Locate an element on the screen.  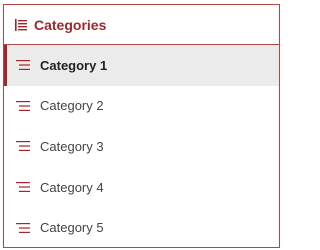
categories-header: Categories is located at coordinates (141, 25).